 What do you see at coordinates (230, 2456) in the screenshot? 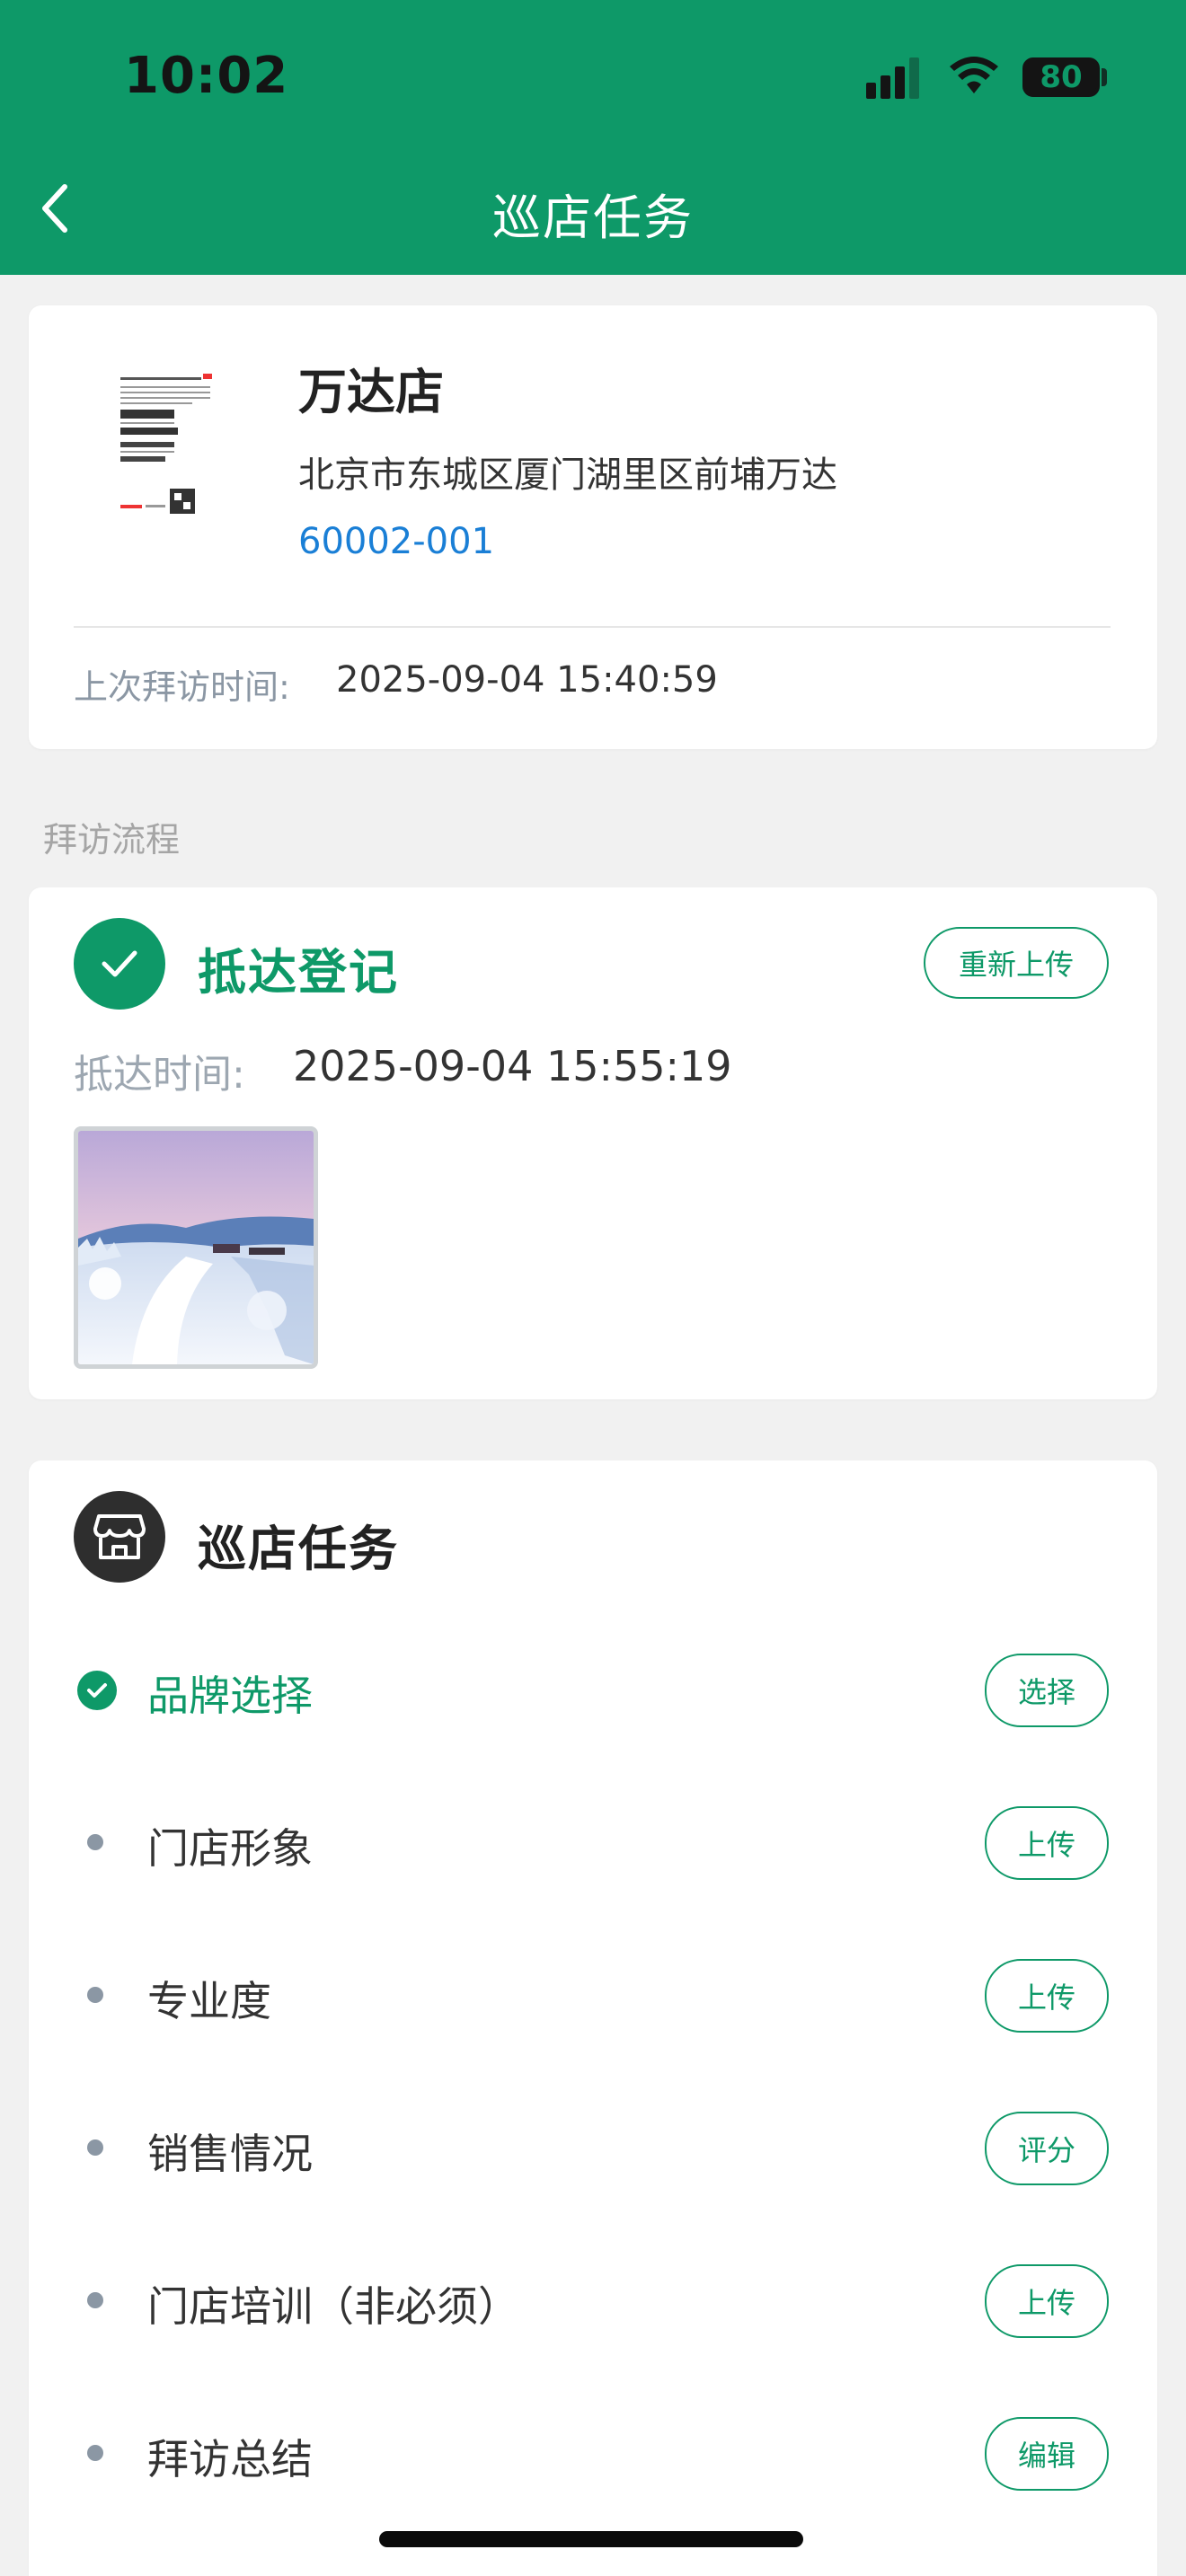
I see `task-item-label: 拜访总结` at bounding box center [230, 2456].